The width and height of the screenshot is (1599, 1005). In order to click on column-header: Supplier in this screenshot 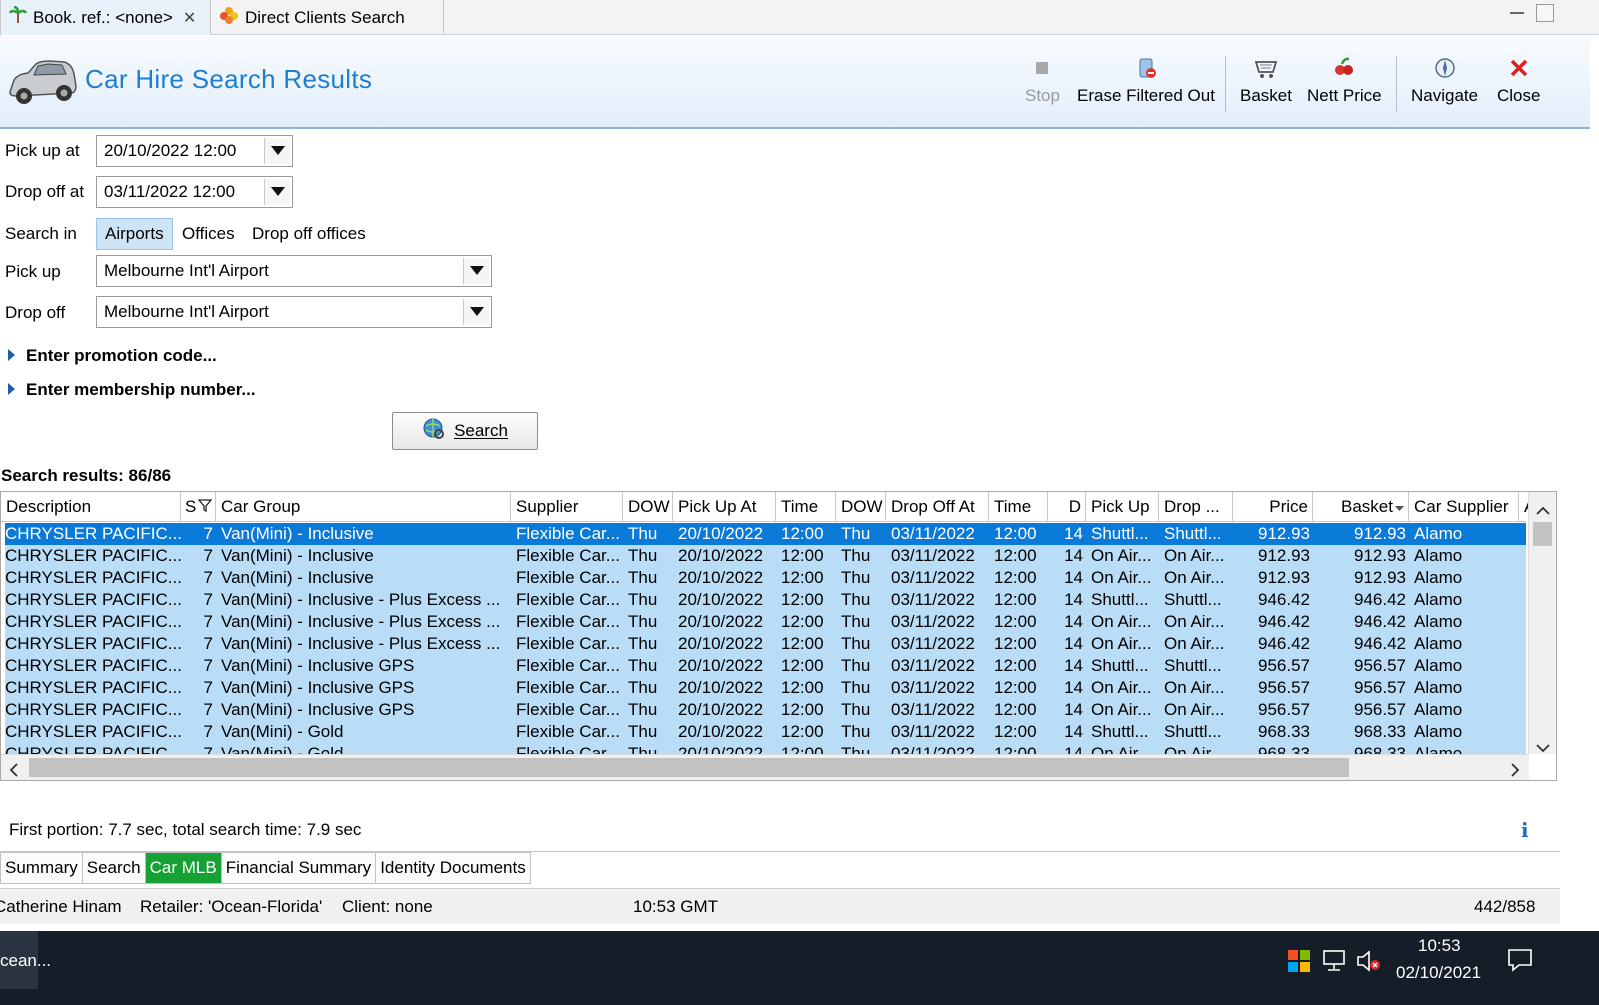, I will do `click(567, 507)`.